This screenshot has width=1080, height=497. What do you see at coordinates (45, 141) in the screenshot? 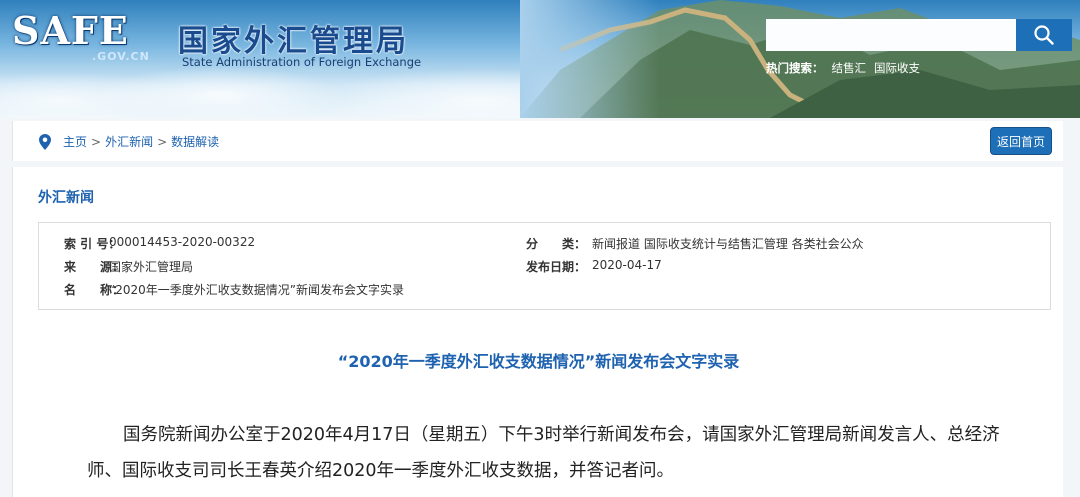
I see `location-pin-icon` at bounding box center [45, 141].